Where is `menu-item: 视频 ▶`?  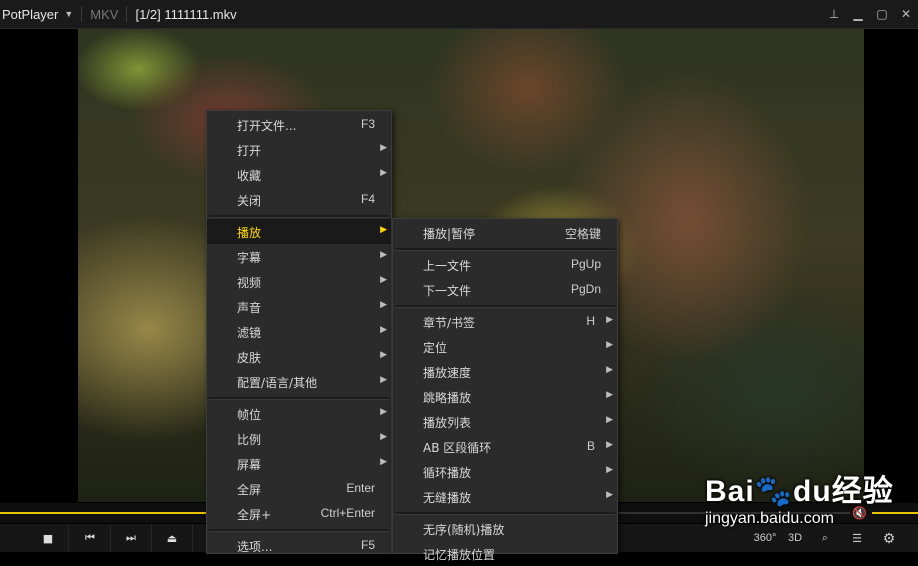
menu-item: 视频 ▶ is located at coordinates (299, 281).